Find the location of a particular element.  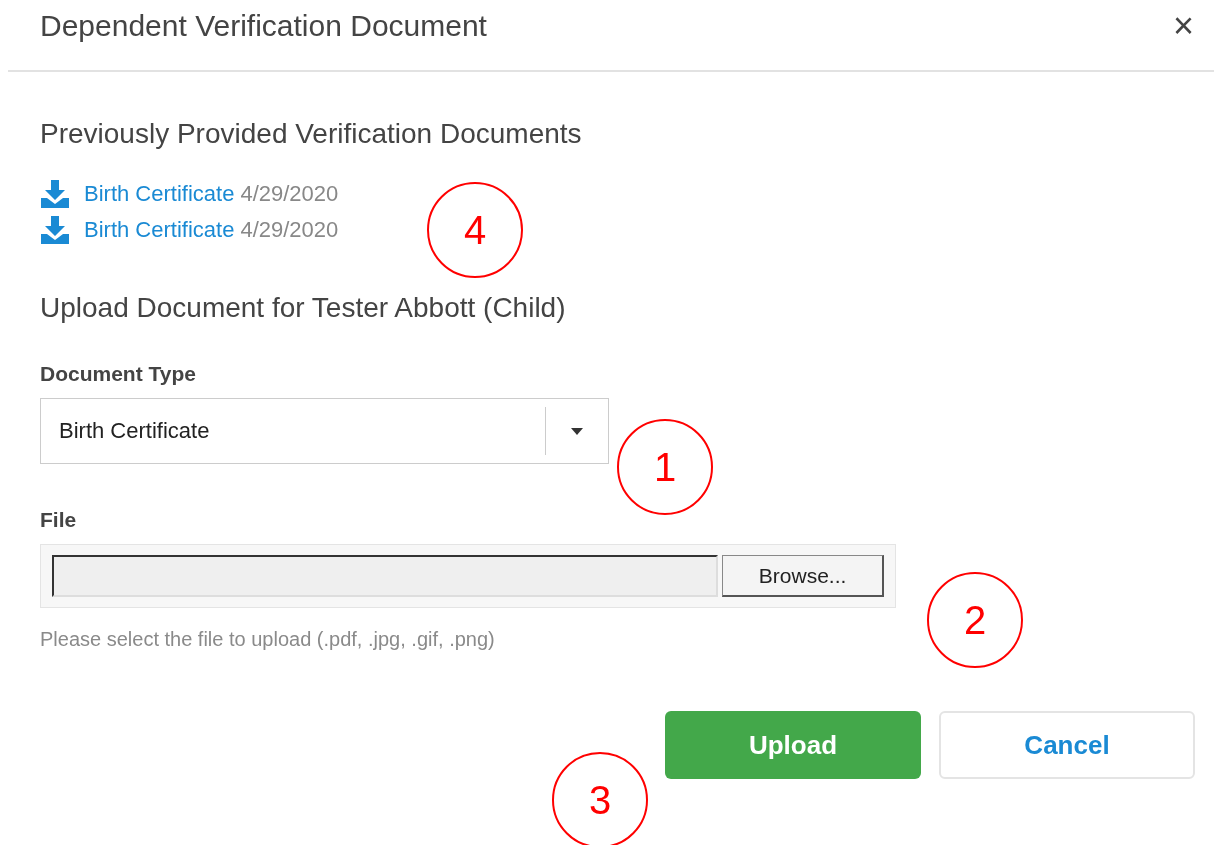

callout-number: 1 is located at coordinates (665, 467).